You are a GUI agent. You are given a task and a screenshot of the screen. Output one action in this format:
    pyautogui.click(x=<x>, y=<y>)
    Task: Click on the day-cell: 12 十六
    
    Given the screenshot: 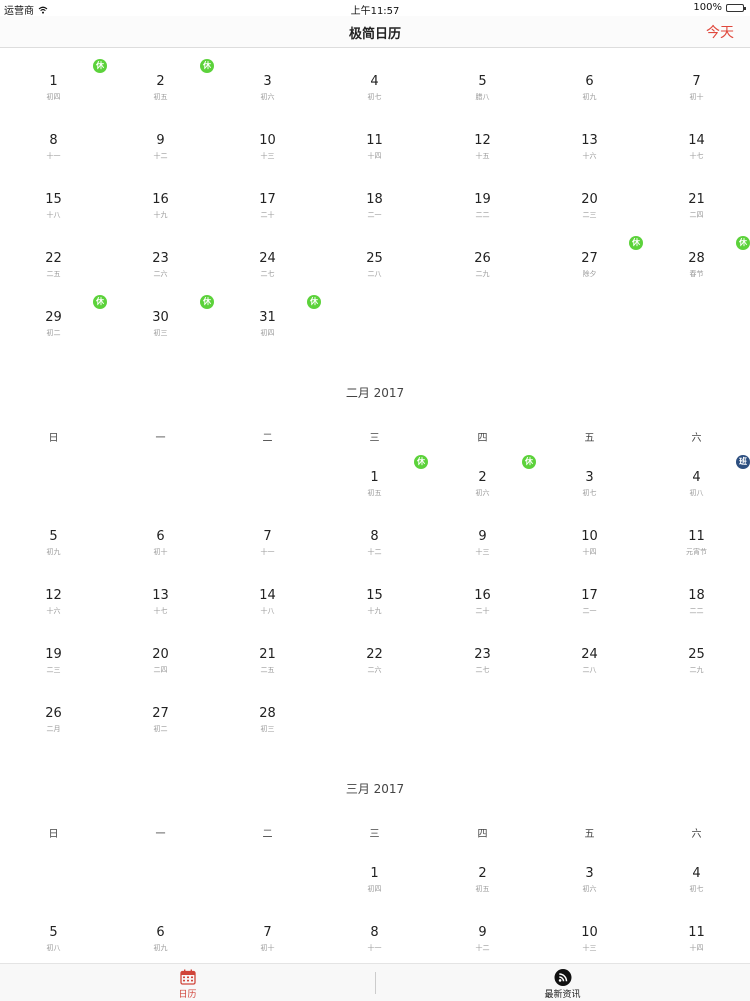 What is the action you would take?
    pyautogui.click(x=53, y=591)
    